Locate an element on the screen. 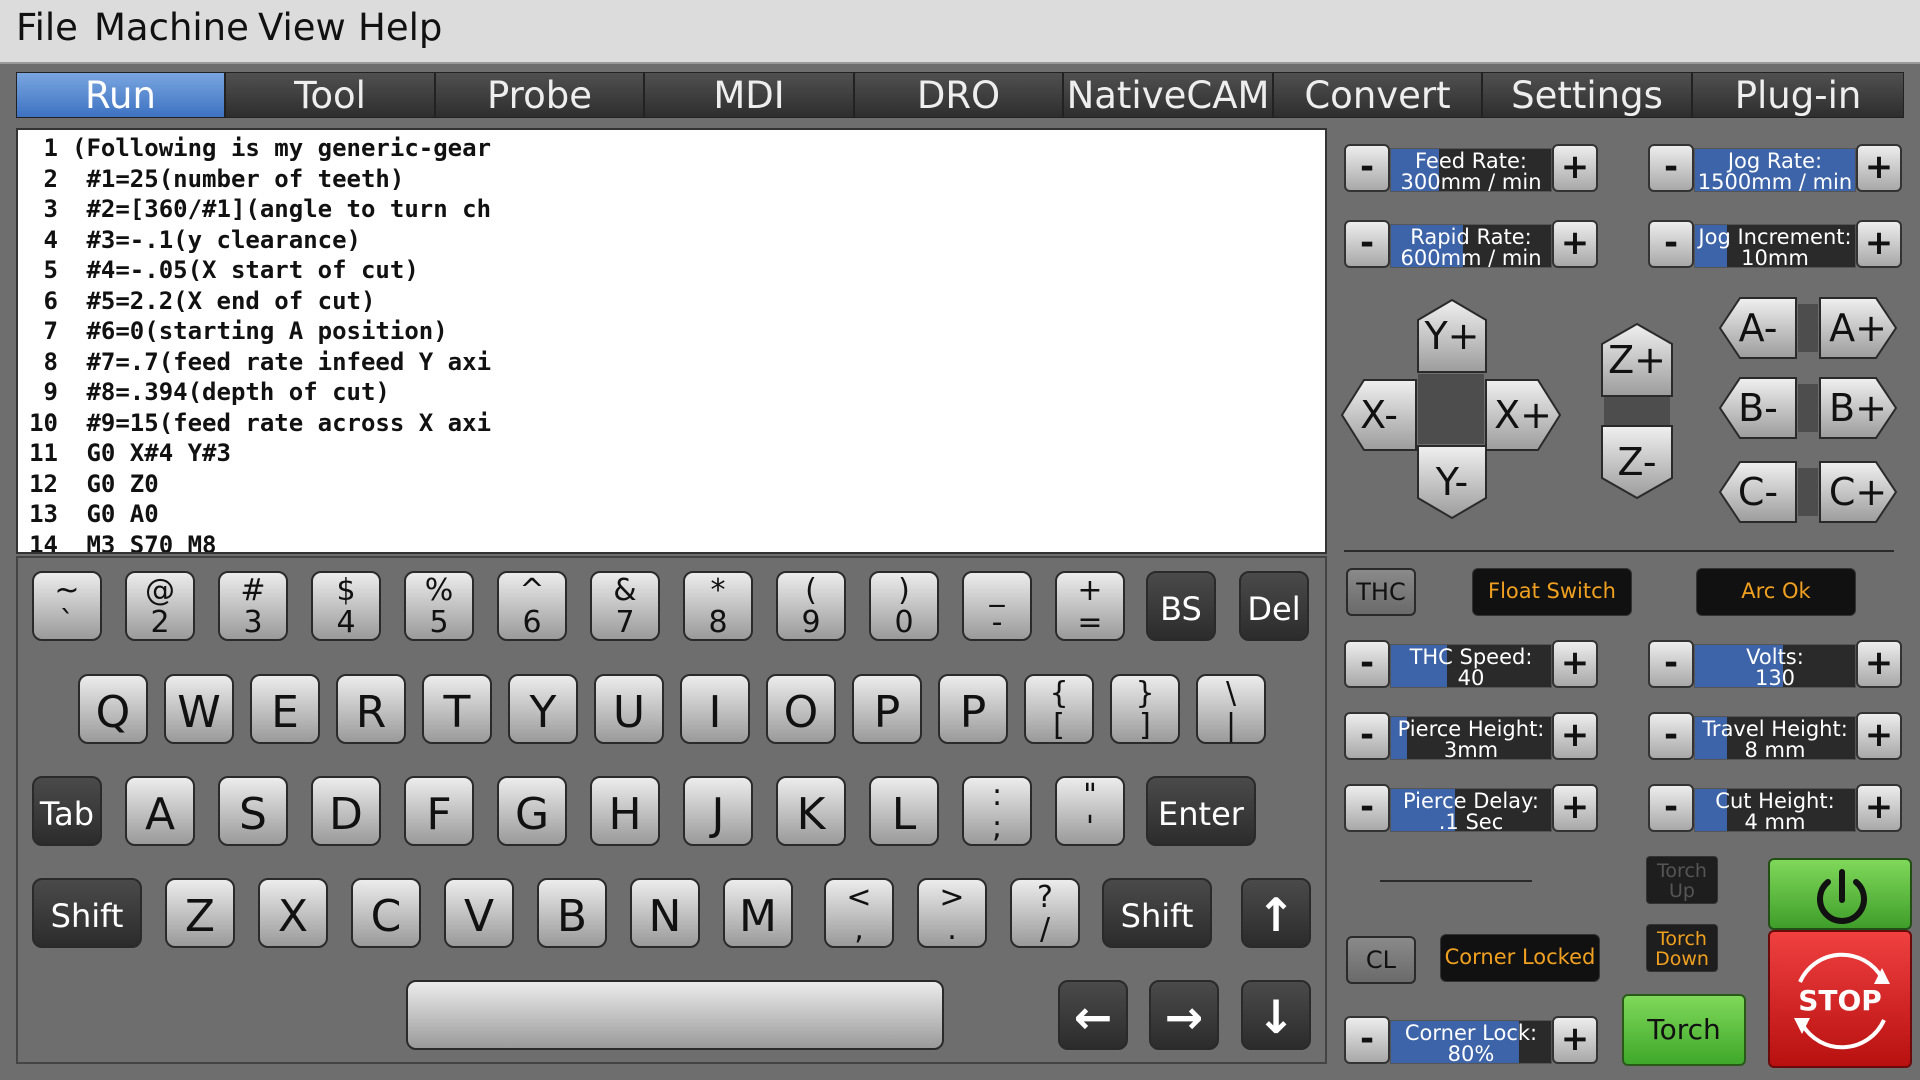  key-8: * 8 is located at coordinates (718, 606).